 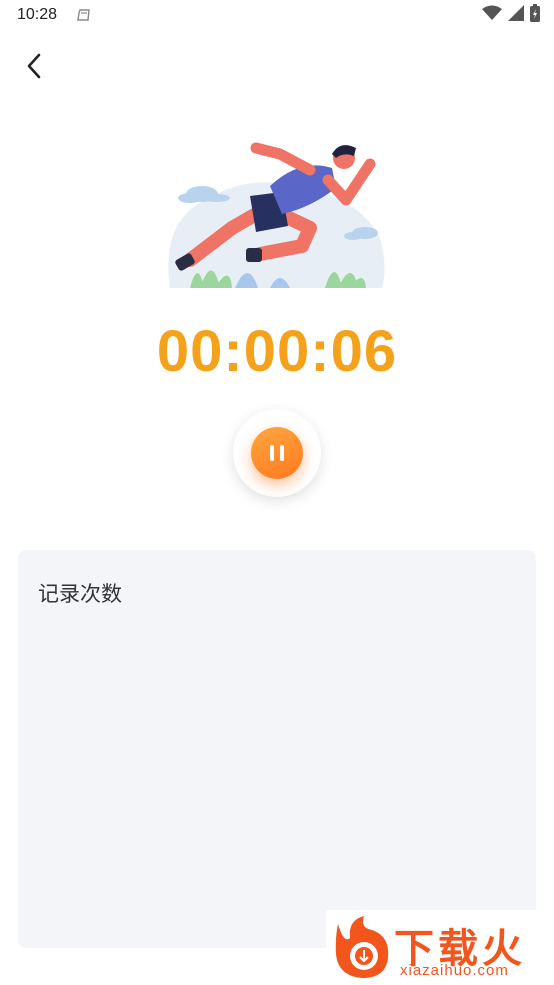 What do you see at coordinates (535, 15) in the screenshot?
I see `battery-icon` at bounding box center [535, 15].